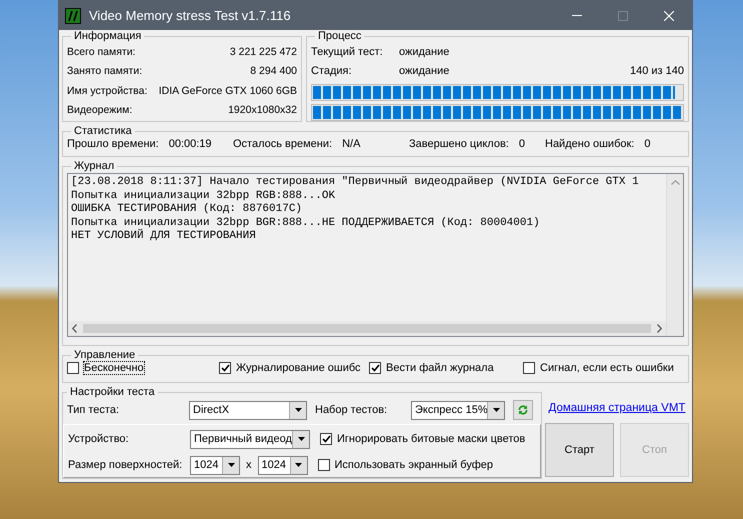 The width and height of the screenshot is (743, 519). Describe the element at coordinates (227, 90) in the screenshot. I see `info-value: IDIA GeForce GTX 1060 6GB` at that location.